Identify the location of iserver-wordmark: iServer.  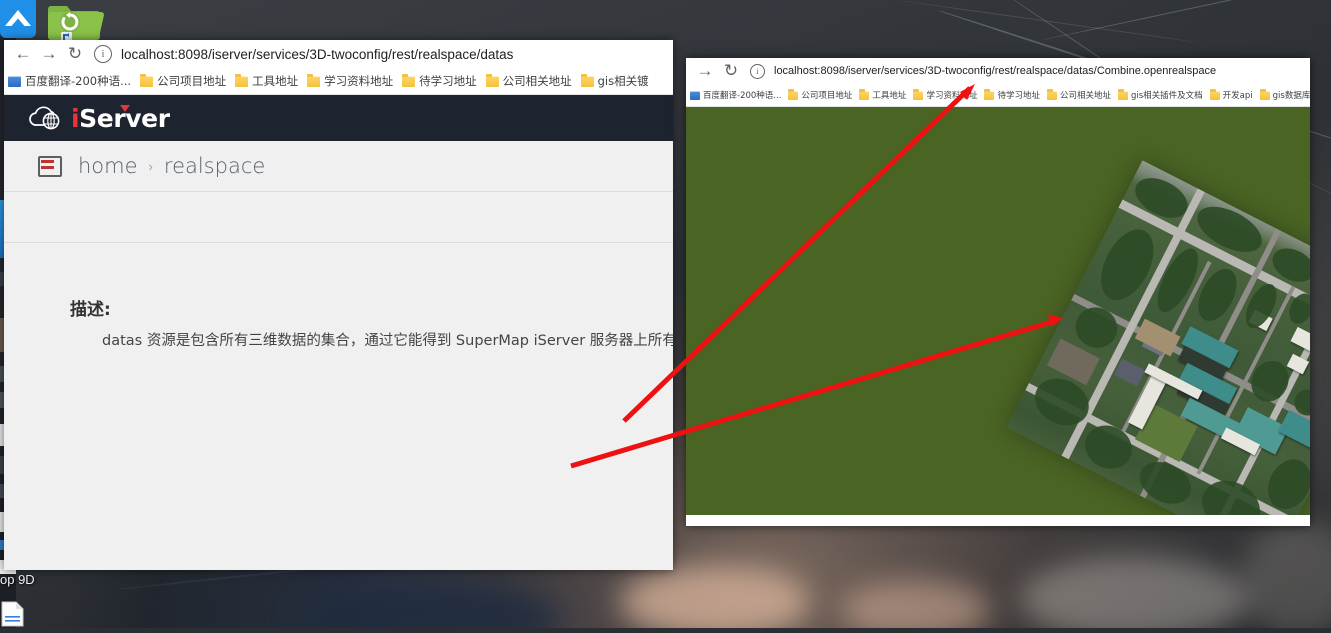
(120, 118).